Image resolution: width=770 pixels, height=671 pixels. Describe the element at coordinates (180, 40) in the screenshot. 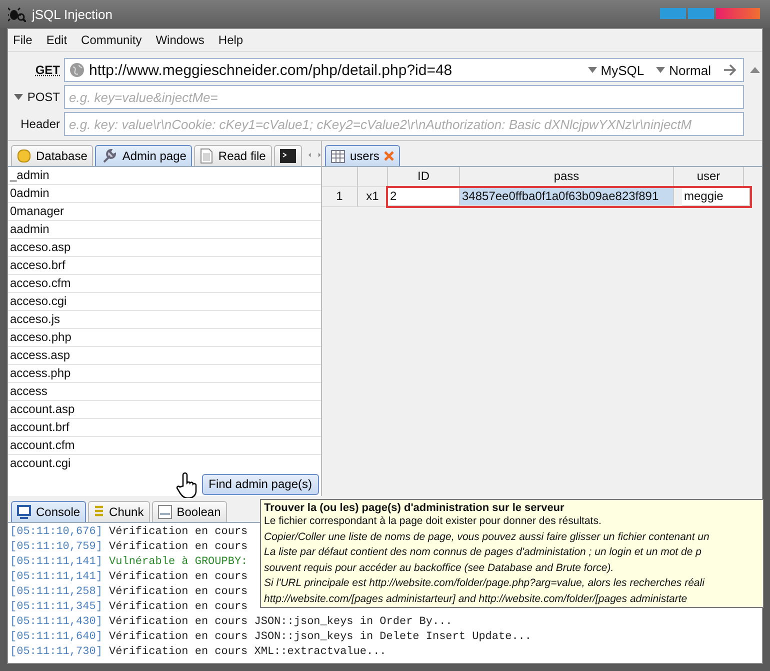

I see `menu-item: Windows` at that location.